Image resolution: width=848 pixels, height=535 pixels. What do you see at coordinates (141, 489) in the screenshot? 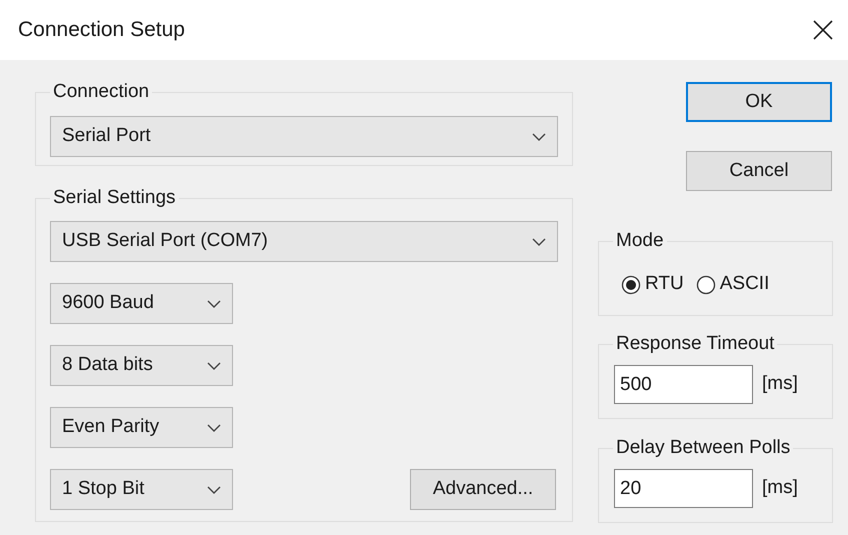
I see `dropdown: 1 Stop Bit` at bounding box center [141, 489].